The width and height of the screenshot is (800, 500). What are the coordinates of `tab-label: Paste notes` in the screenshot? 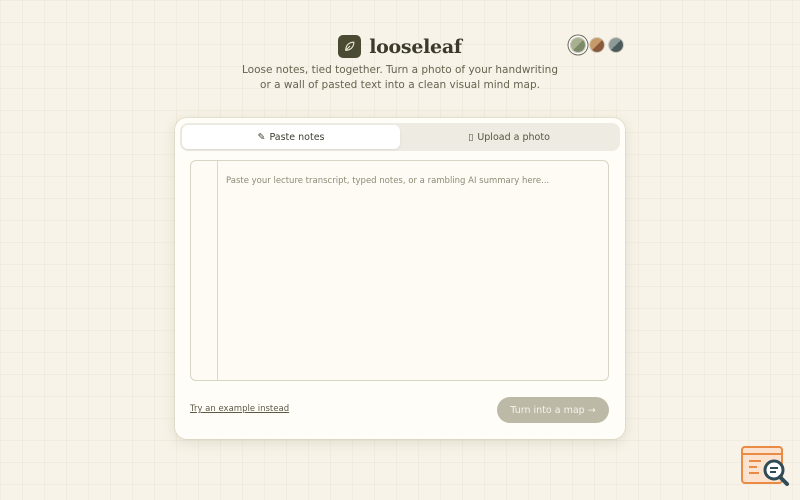 It's located at (297, 137).